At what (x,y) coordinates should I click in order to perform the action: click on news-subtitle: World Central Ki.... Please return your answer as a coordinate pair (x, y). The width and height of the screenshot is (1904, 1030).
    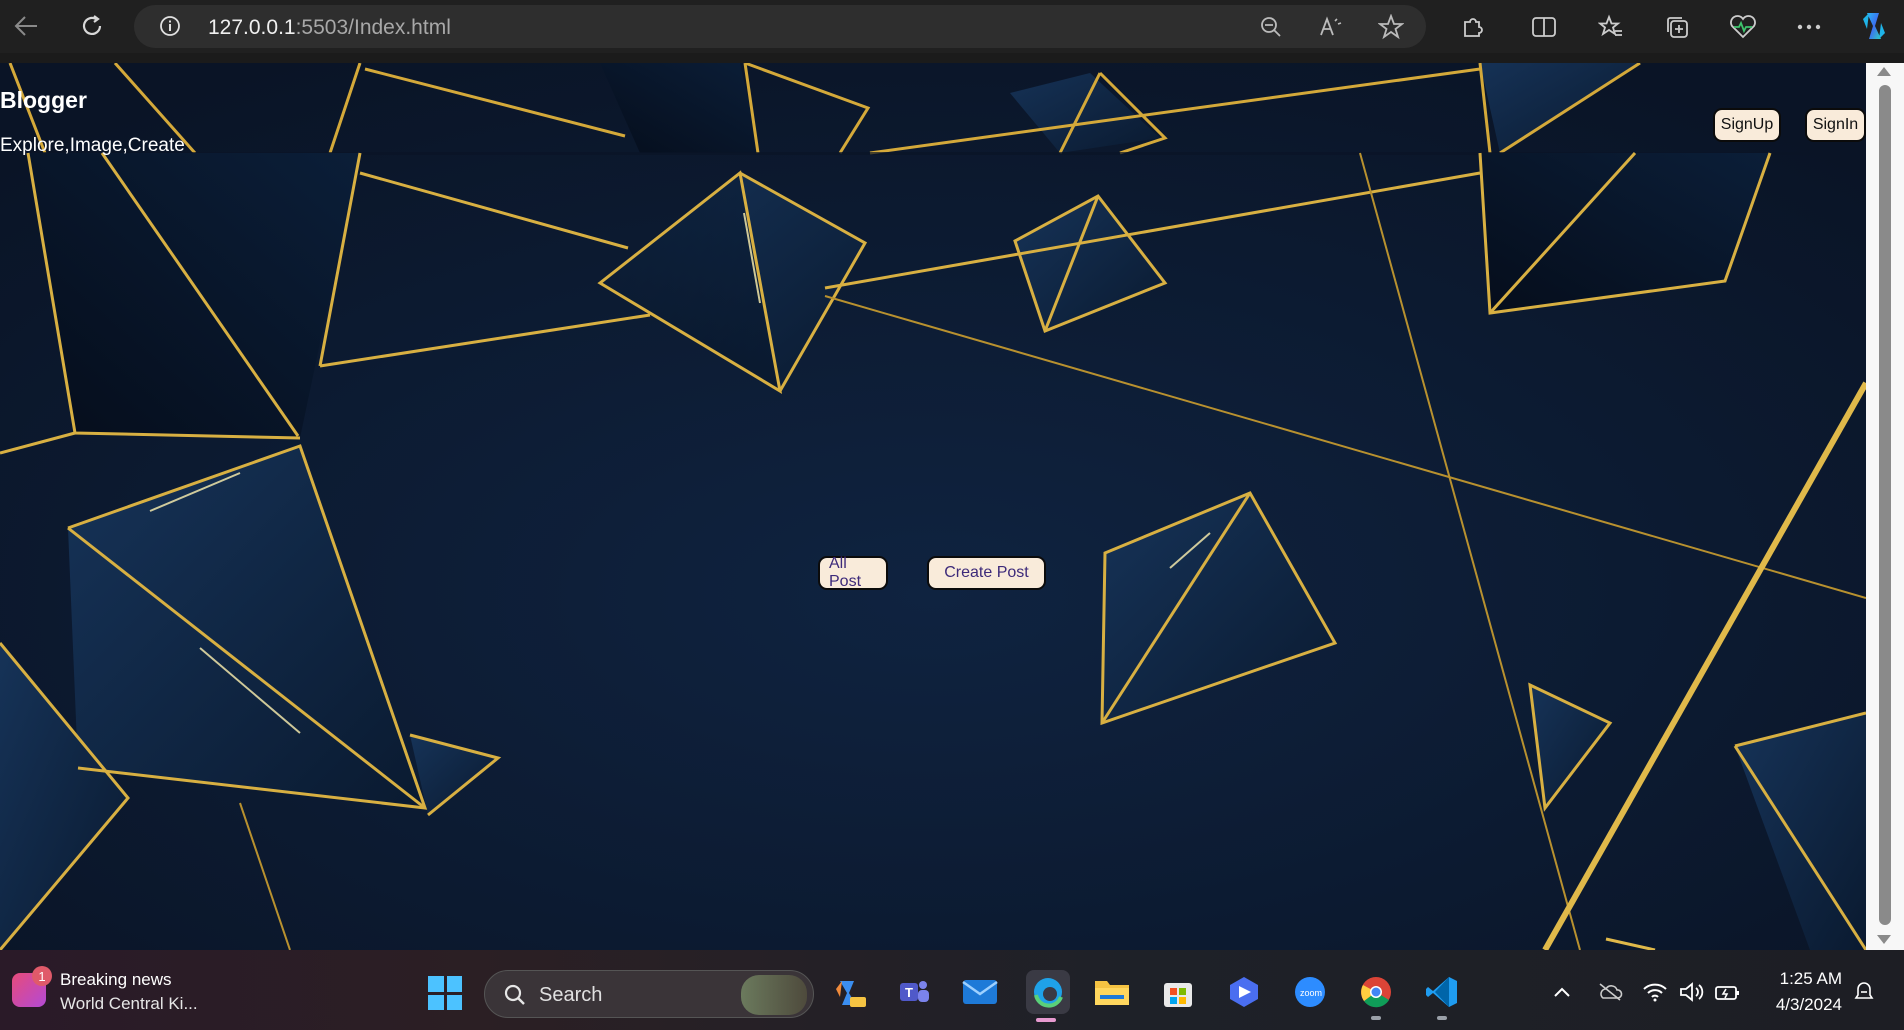
    Looking at the image, I should click on (129, 1003).